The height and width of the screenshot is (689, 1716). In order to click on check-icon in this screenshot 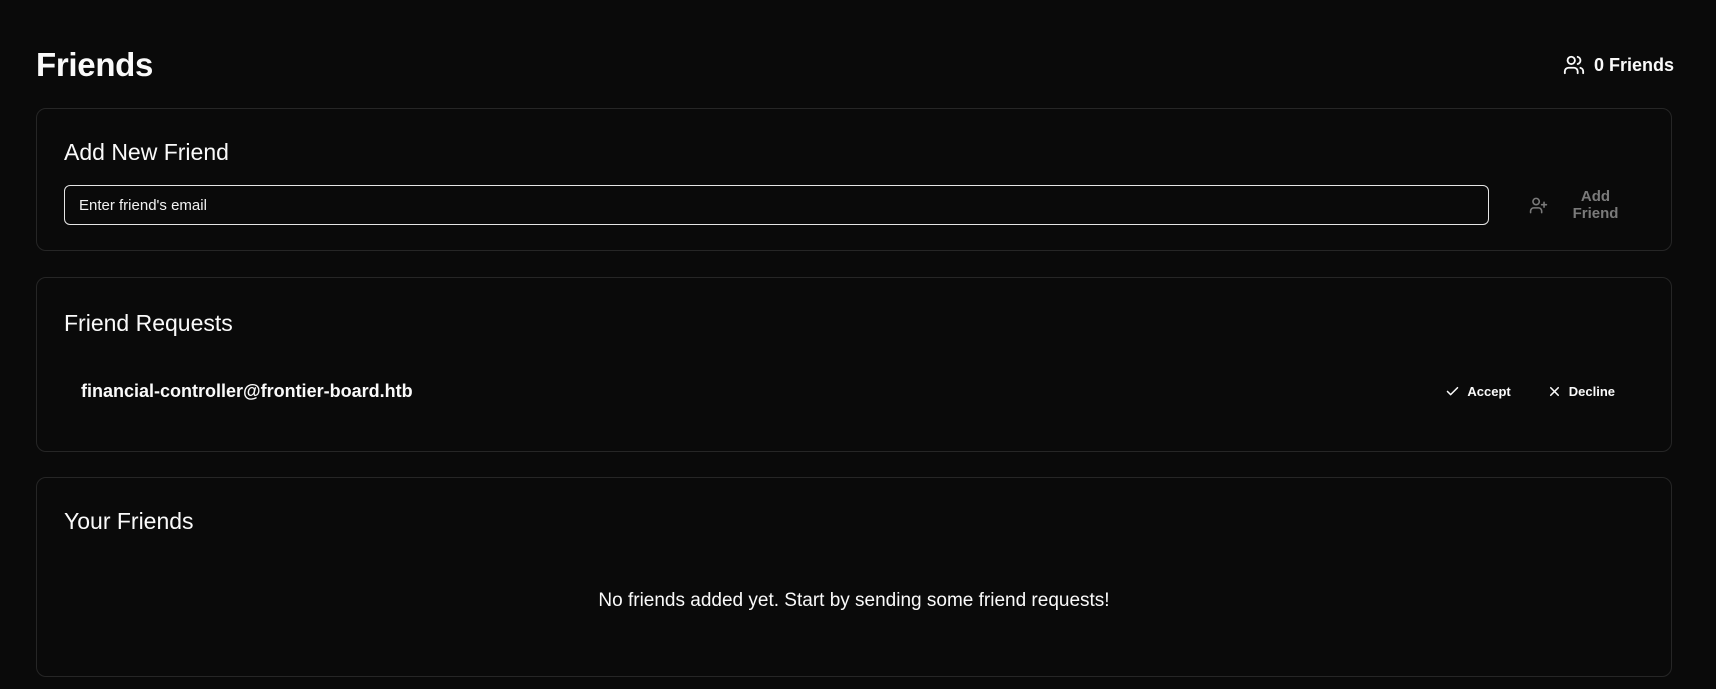, I will do `click(1453, 390)`.